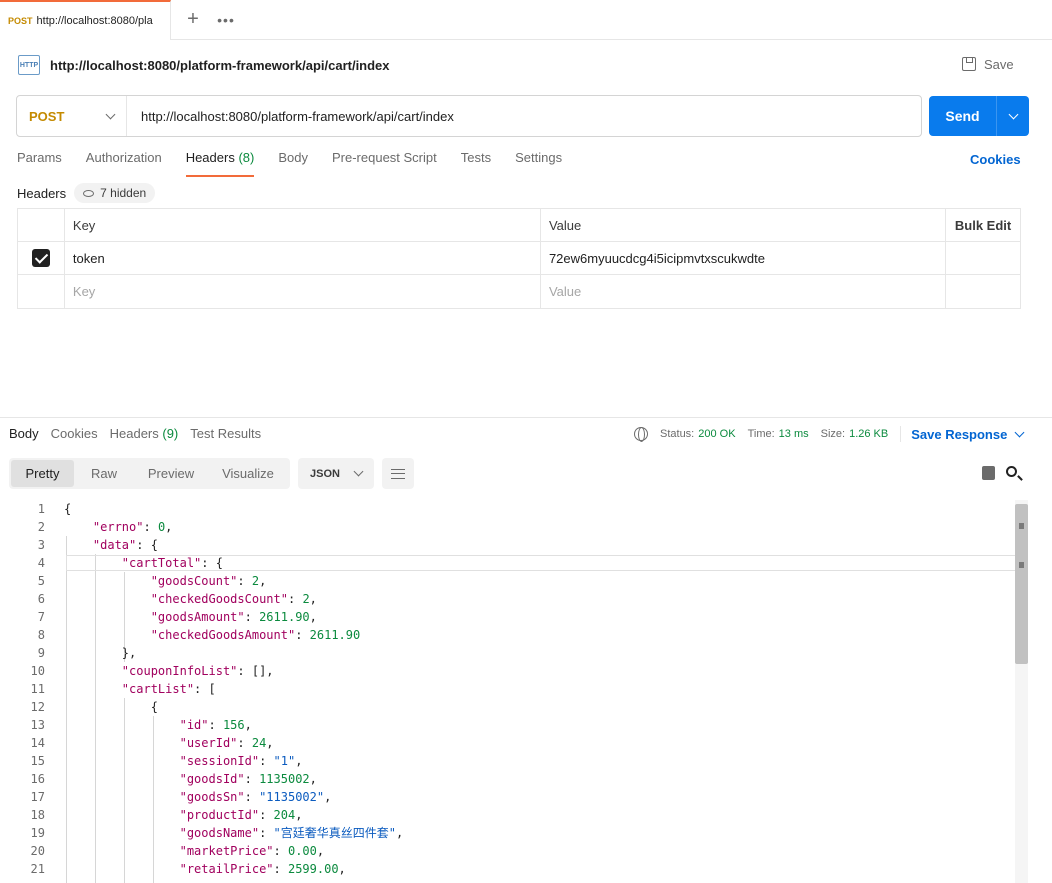 This screenshot has height=883, width=1052. I want to click on tab-params: Params, so click(39, 163).